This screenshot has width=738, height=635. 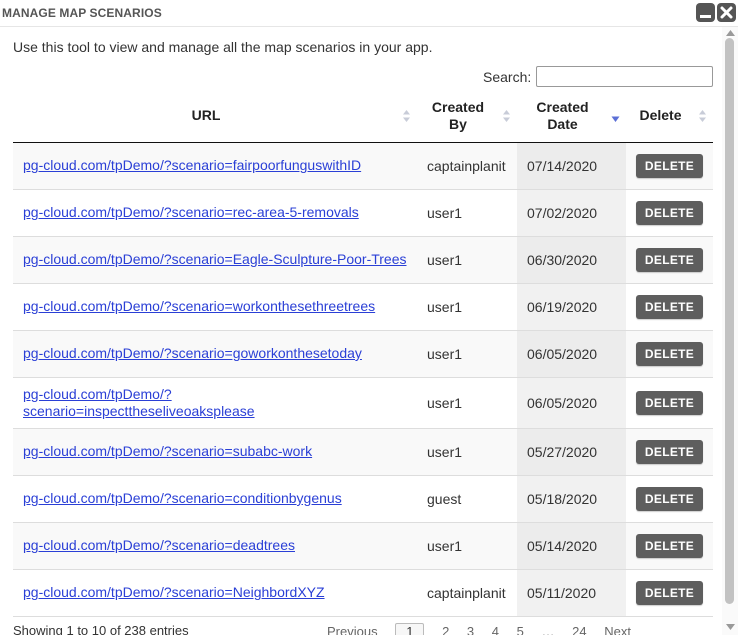 What do you see at coordinates (571, 166) in the screenshot?
I see `created-date-cell: 07/14/2020` at bounding box center [571, 166].